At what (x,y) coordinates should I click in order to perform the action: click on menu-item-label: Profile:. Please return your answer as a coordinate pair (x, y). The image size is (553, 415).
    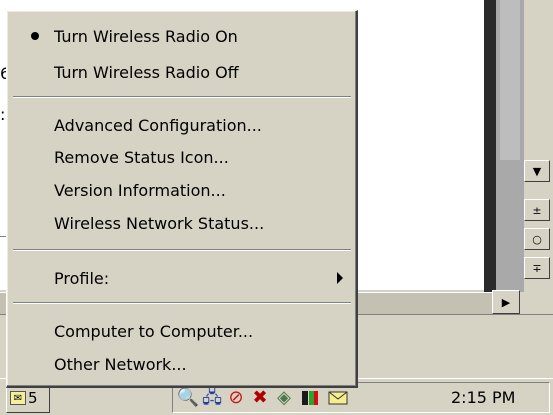
    Looking at the image, I should click on (82, 278).